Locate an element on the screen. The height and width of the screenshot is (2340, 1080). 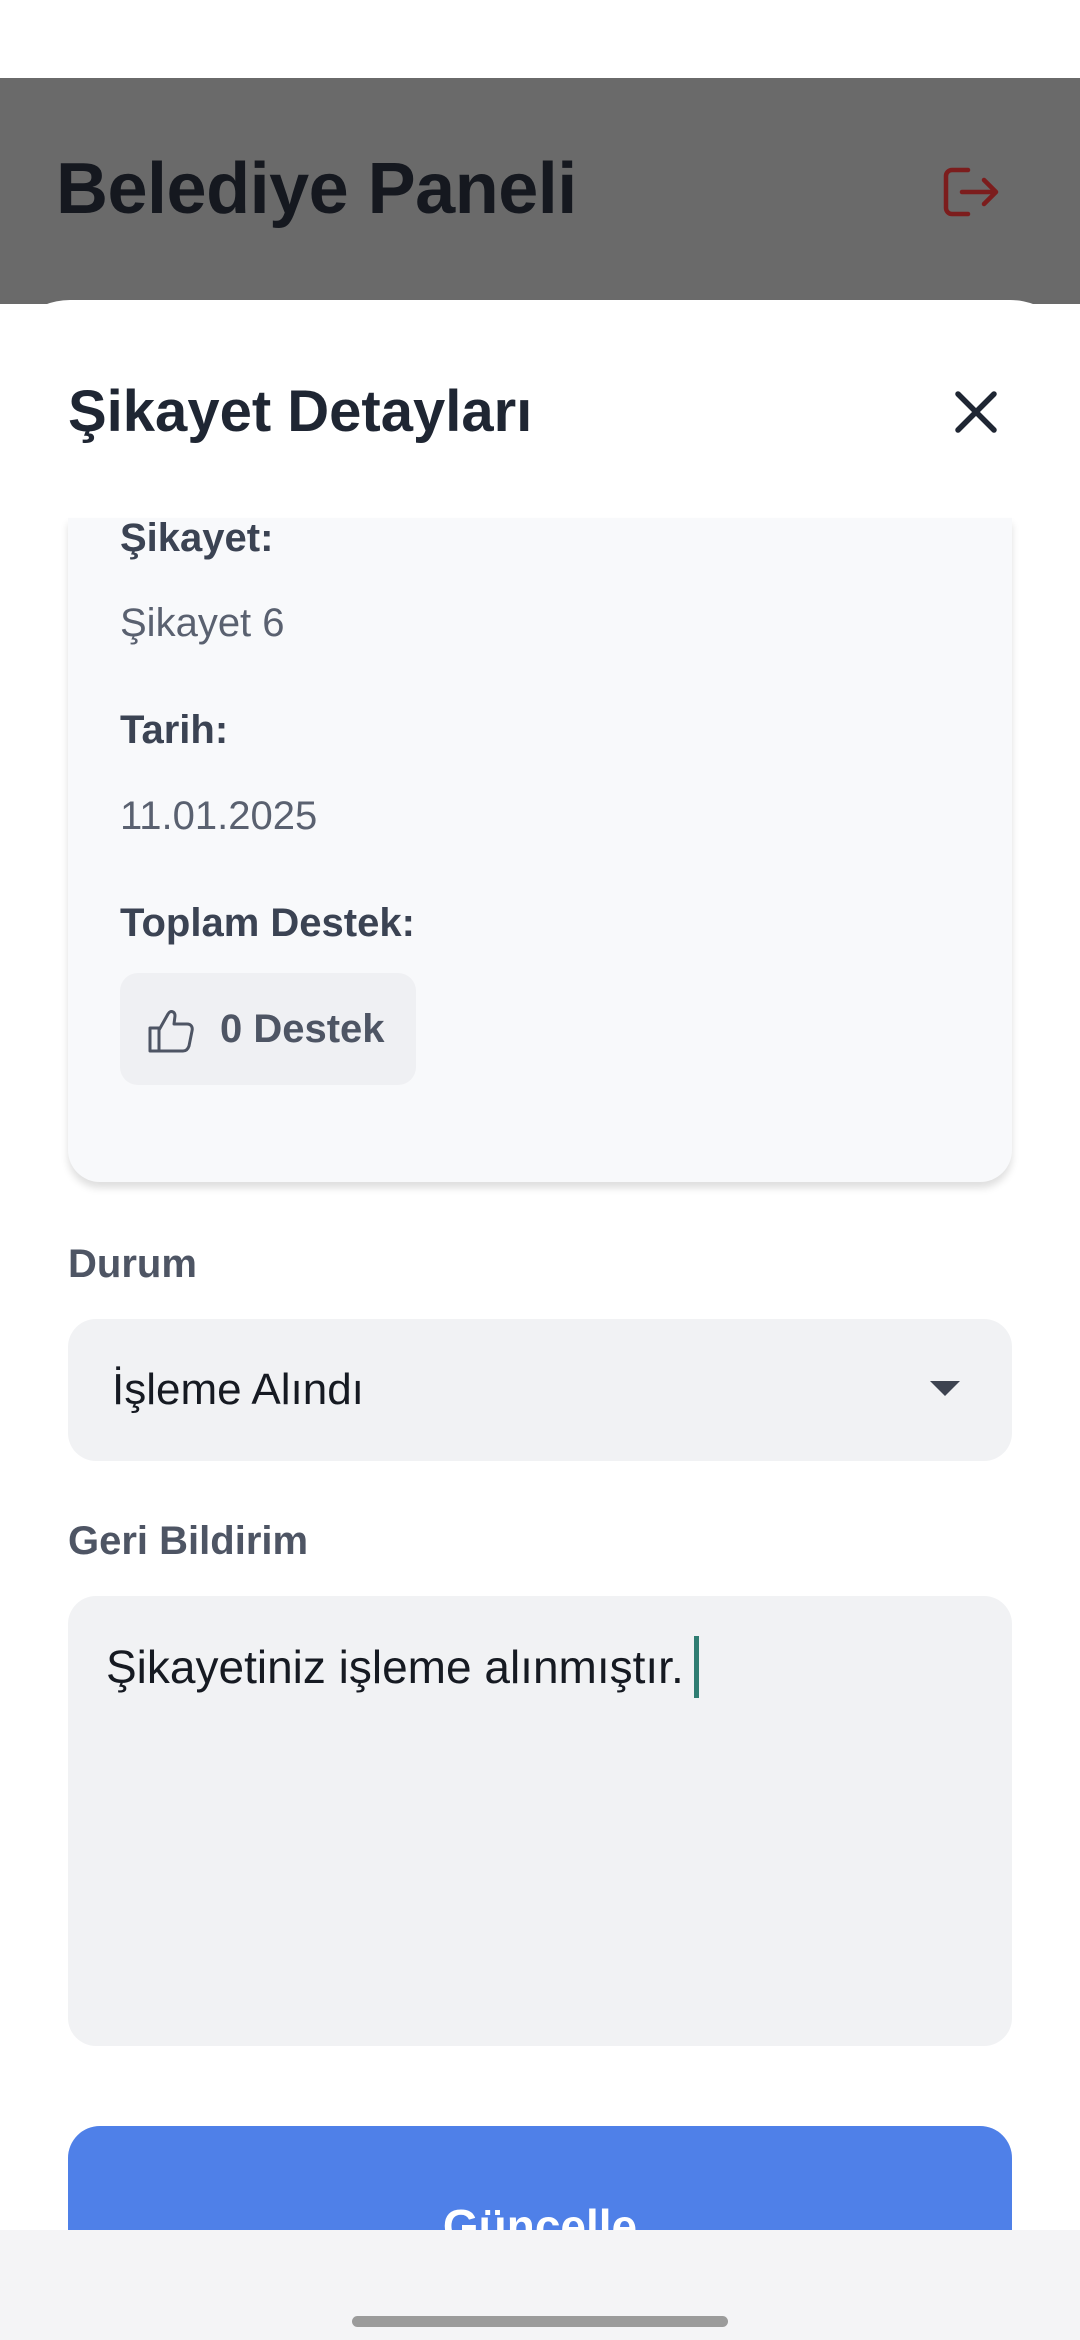
close-icon is located at coordinates (976, 412).